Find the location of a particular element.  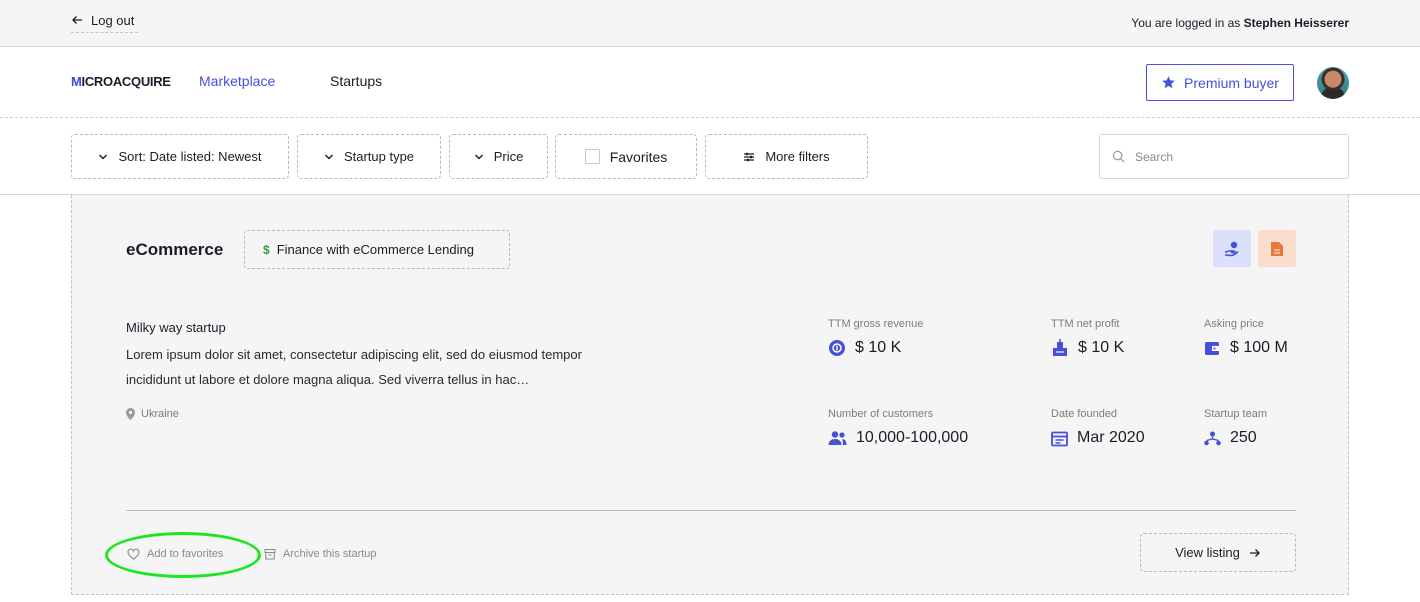

startup-name: Milky way startup is located at coordinates (176, 327).